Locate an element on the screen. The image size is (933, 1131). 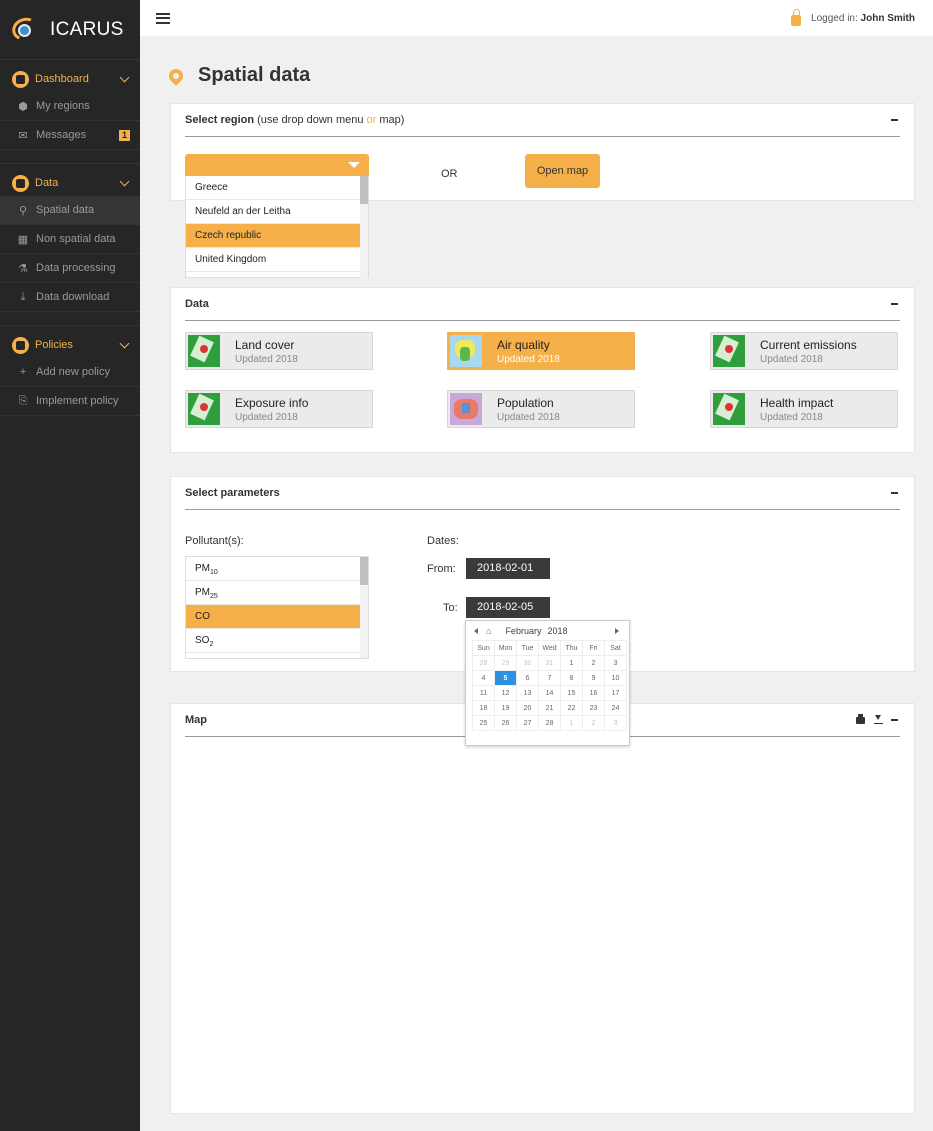
calendar-day: 21 is located at coordinates (549, 708).